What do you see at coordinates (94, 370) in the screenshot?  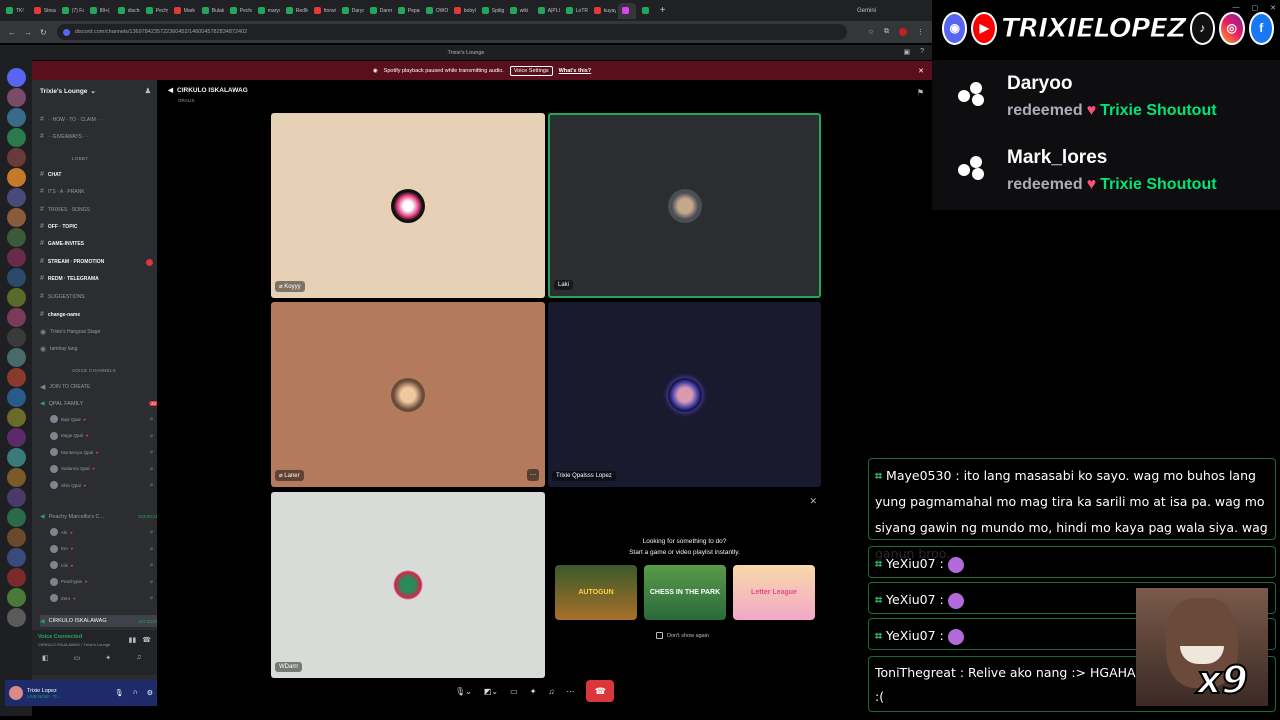 I see `channel-category: VOICE CHANNELS` at bounding box center [94, 370].